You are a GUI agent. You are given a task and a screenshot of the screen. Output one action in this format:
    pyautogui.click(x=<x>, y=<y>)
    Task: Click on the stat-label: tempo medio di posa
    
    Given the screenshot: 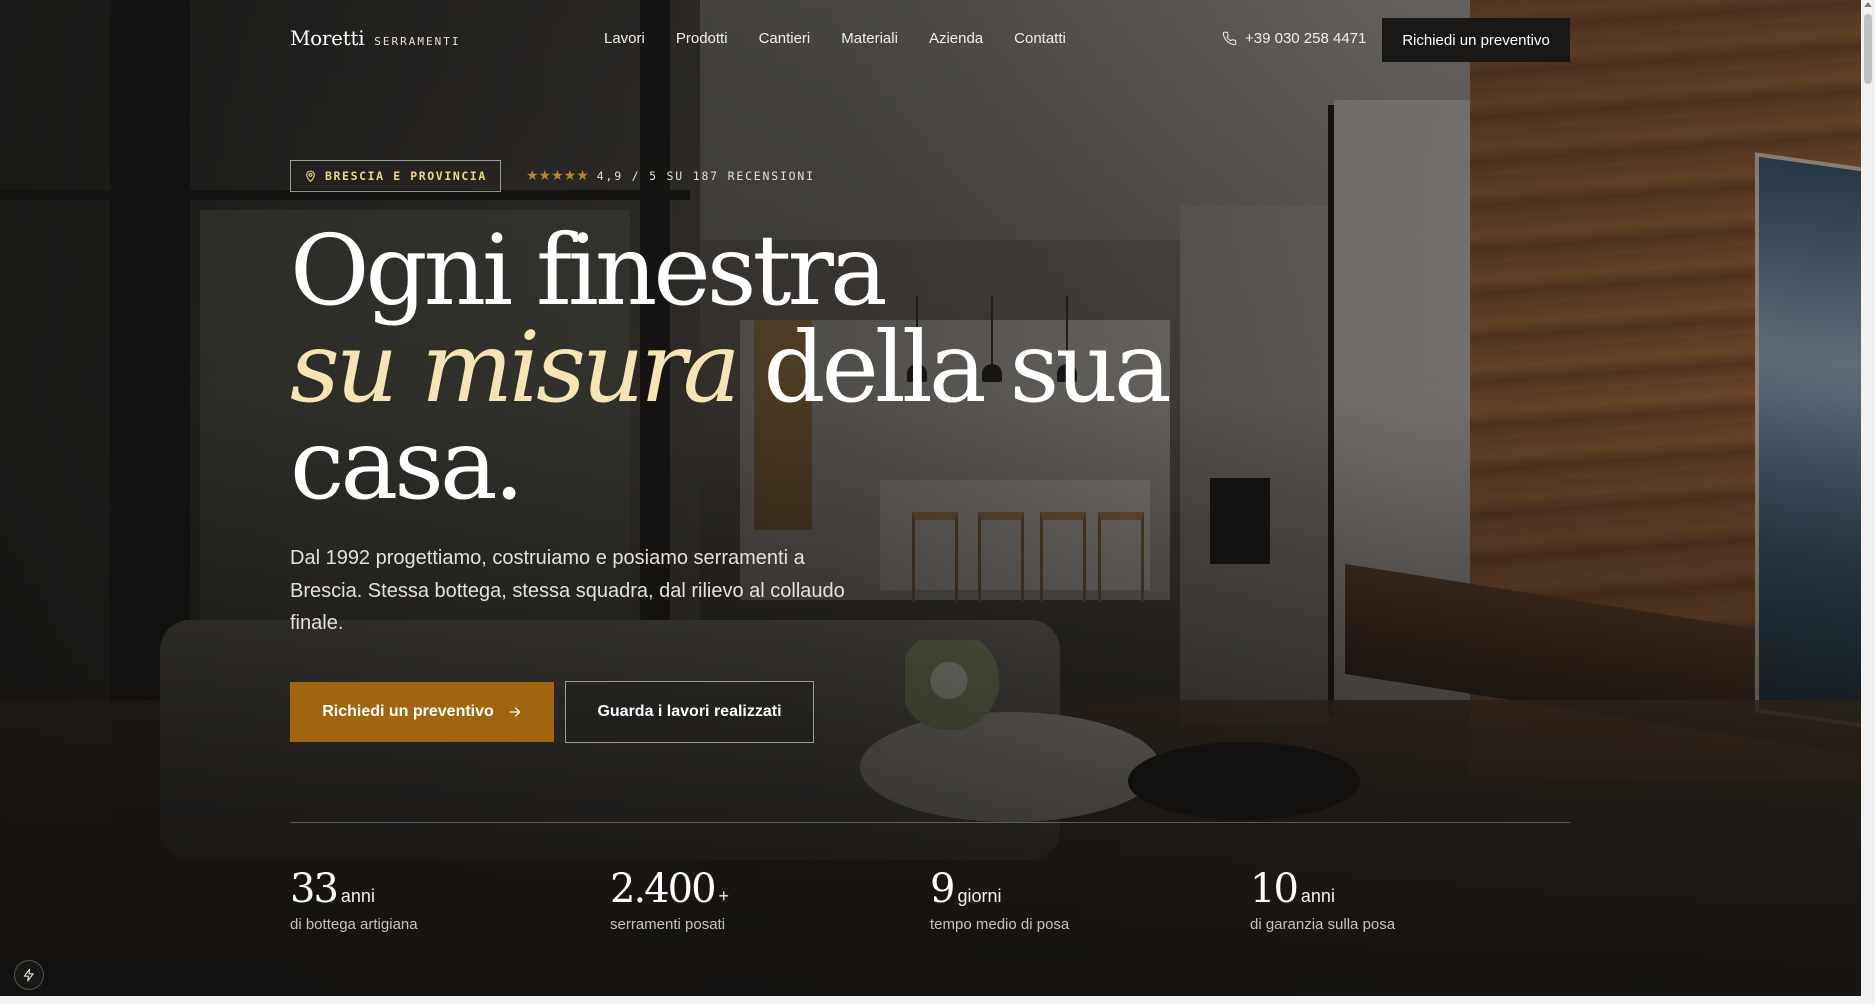 What is the action you would take?
    pyautogui.click(x=1000, y=924)
    